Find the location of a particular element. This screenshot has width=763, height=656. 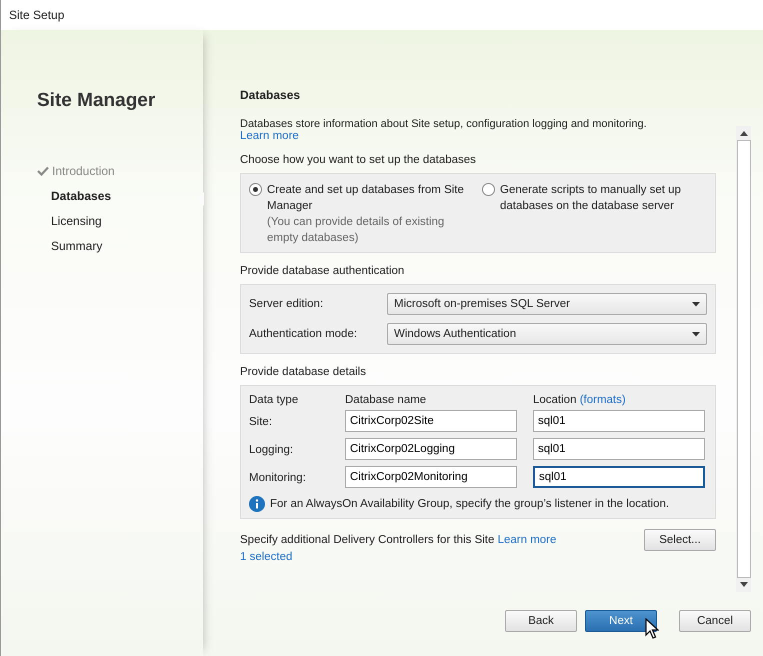

page-heading: Databases is located at coordinates (271, 96).